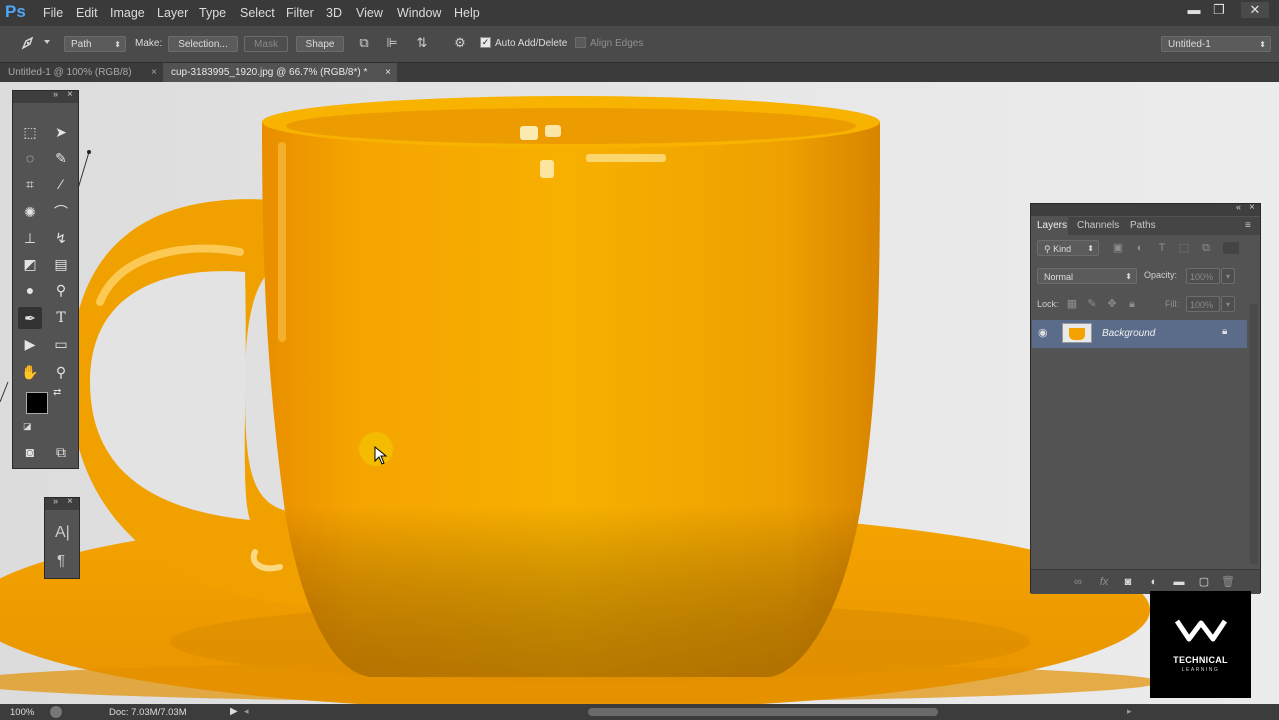  What do you see at coordinates (1203, 304) in the screenshot?
I see `fill-field: 100%` at bounding box center [1203, 304].